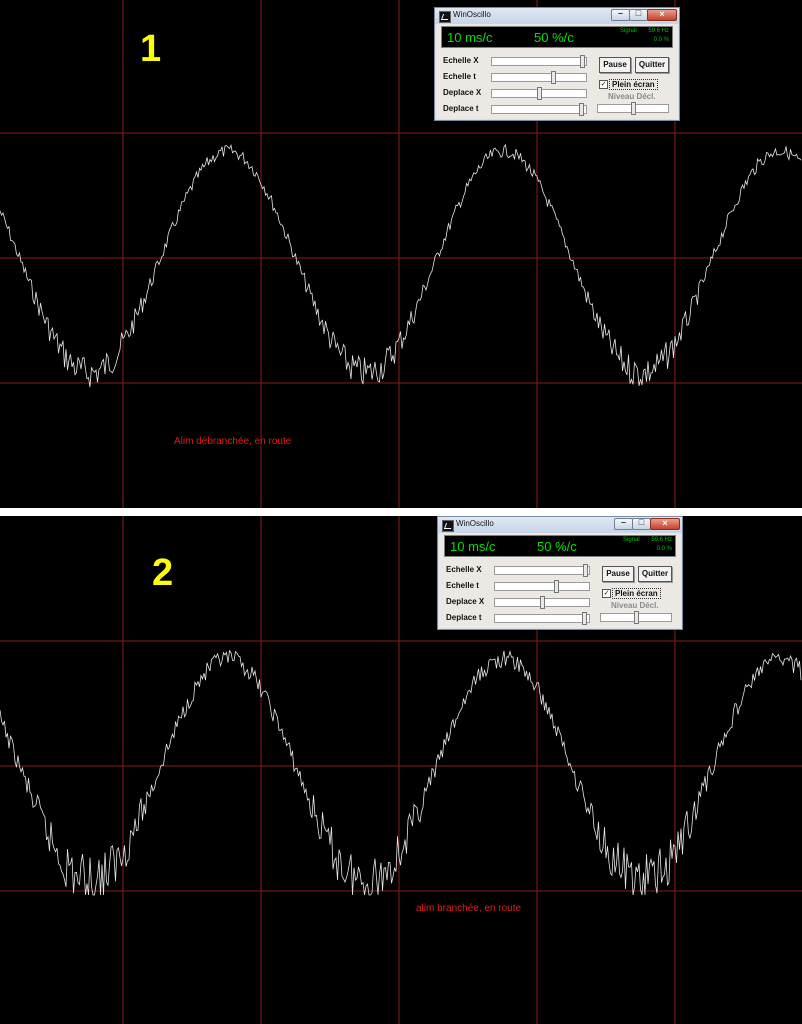  What do you see at coordinates (163, 573) in the screenshot?
I see `panel-number: 2` at bounding box center [163, 573].